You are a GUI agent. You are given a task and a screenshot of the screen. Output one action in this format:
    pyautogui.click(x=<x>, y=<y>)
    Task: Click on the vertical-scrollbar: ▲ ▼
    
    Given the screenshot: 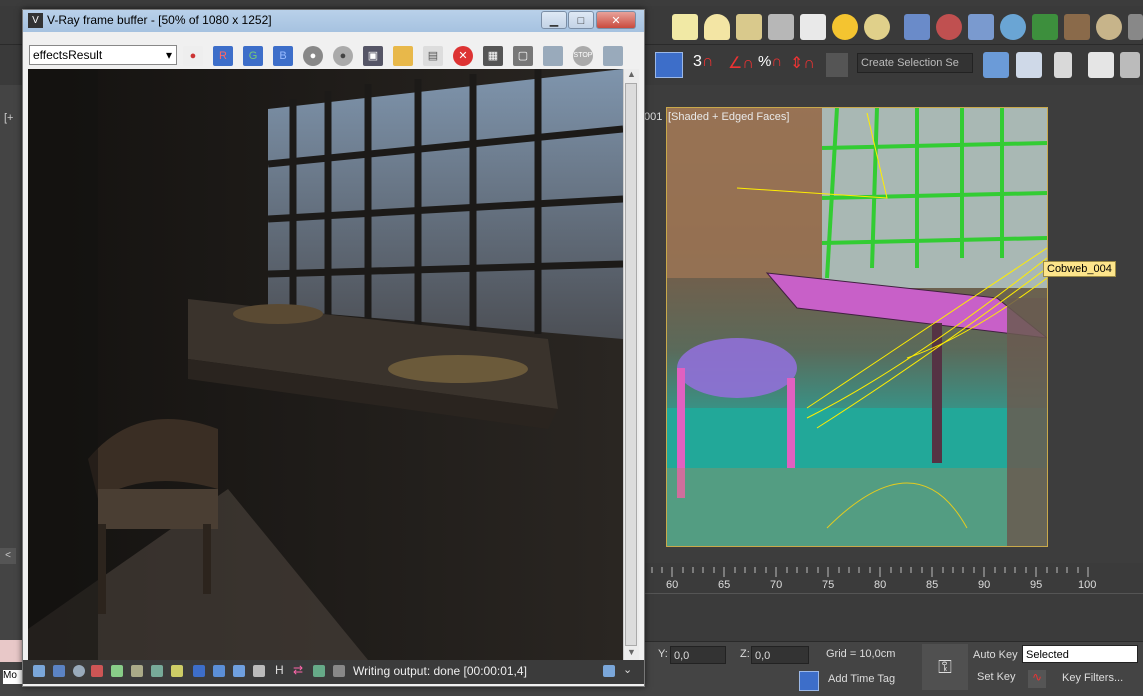 What is the action you would take?
    pyautogui.click(x=631, y=364)
    